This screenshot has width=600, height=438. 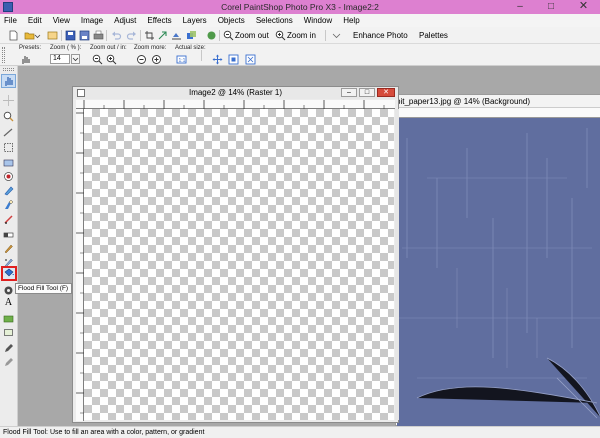 I want to click on menu-edit: Edit, so click(x=35, y=20).